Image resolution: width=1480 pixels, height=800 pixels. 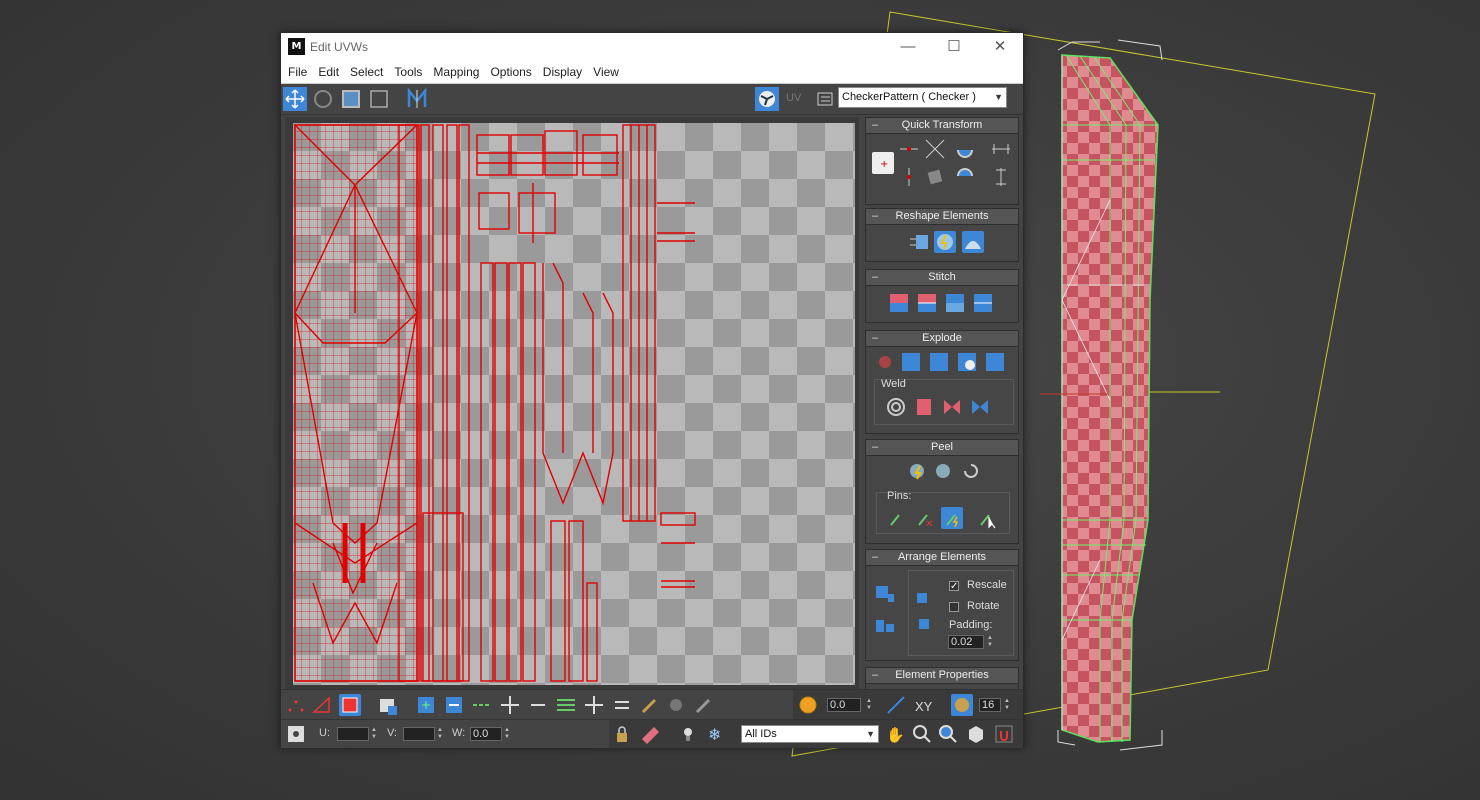 What do you see at coordinates (883, 163) in the screenshot?
I see `set-pivot-button: +` at bounding box center [883, 163].